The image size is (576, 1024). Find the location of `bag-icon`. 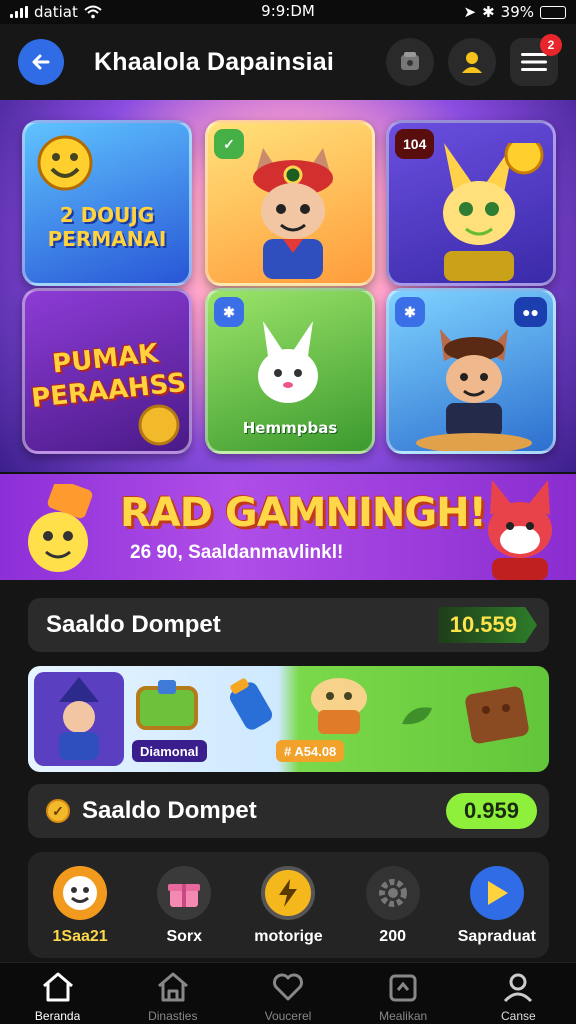

bag-icon is located at coordinates (403, 988).